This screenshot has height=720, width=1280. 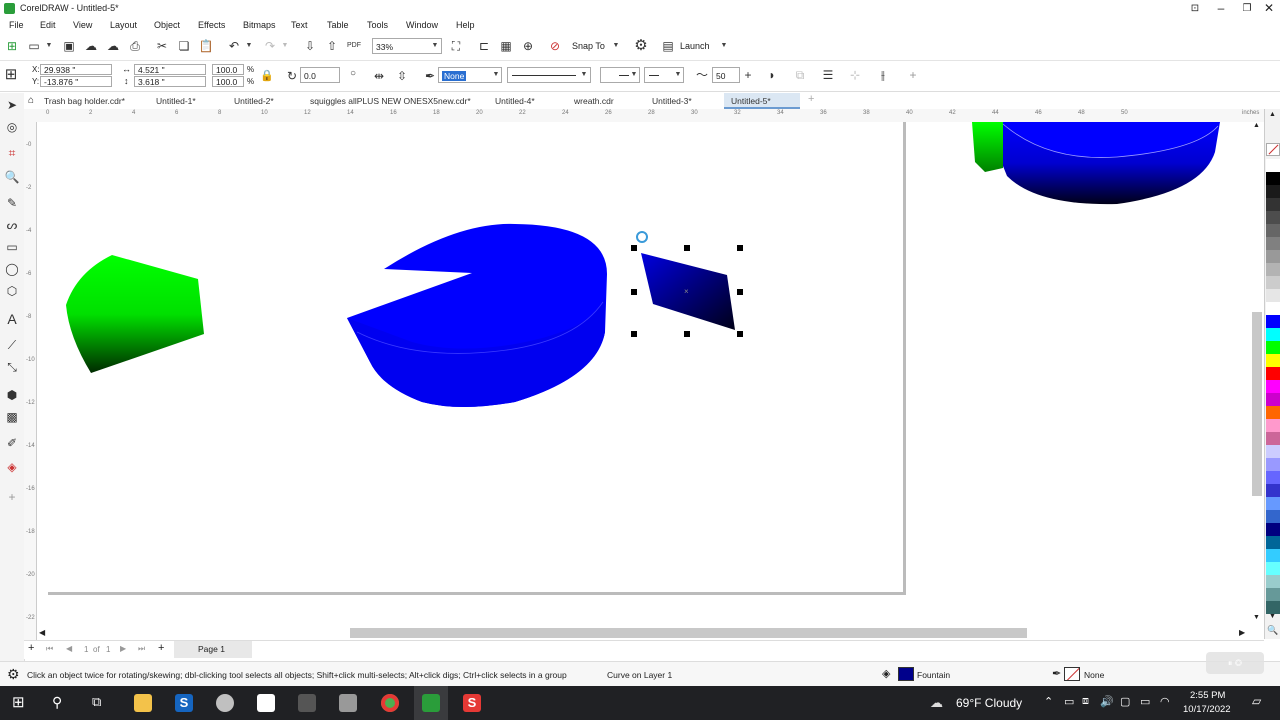 I want to click on scroll-right-icon: ▶, so click(x=1242, y=632).